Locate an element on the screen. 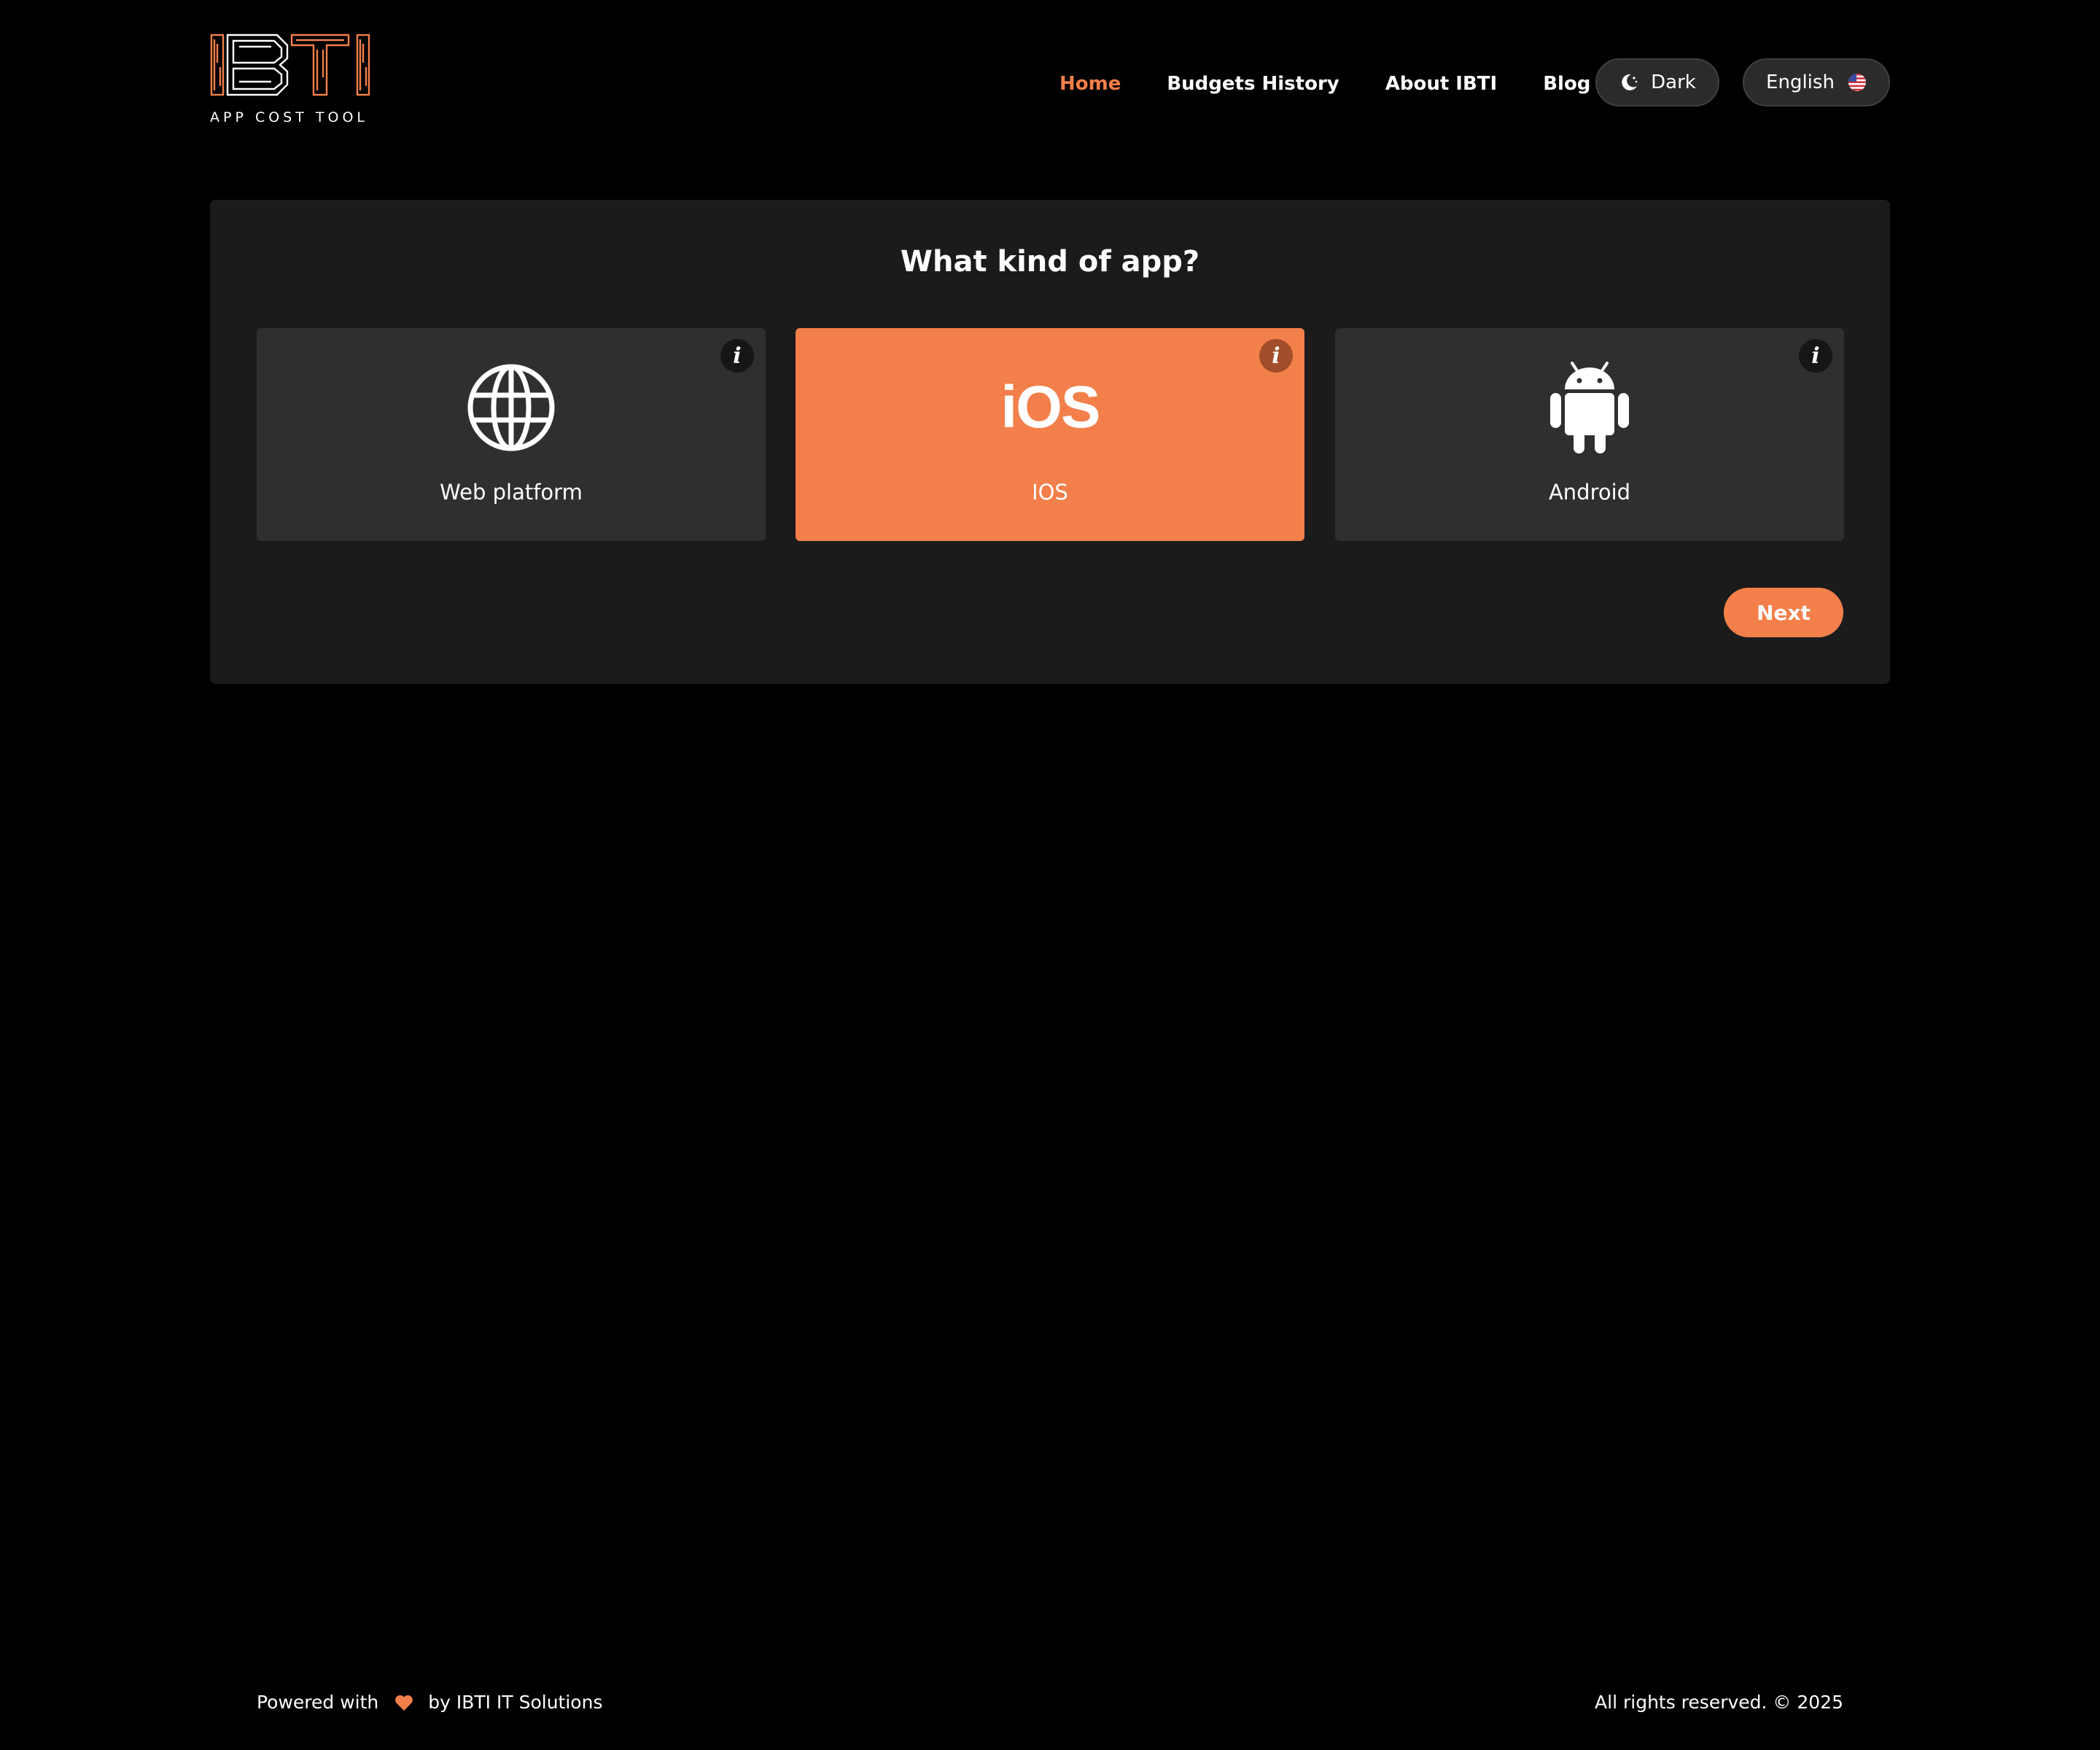 This screenshot has width=2100, height=1750. footer-credit: Powered with by IBTI IT Solutions is located at coordinates (429, 1702).